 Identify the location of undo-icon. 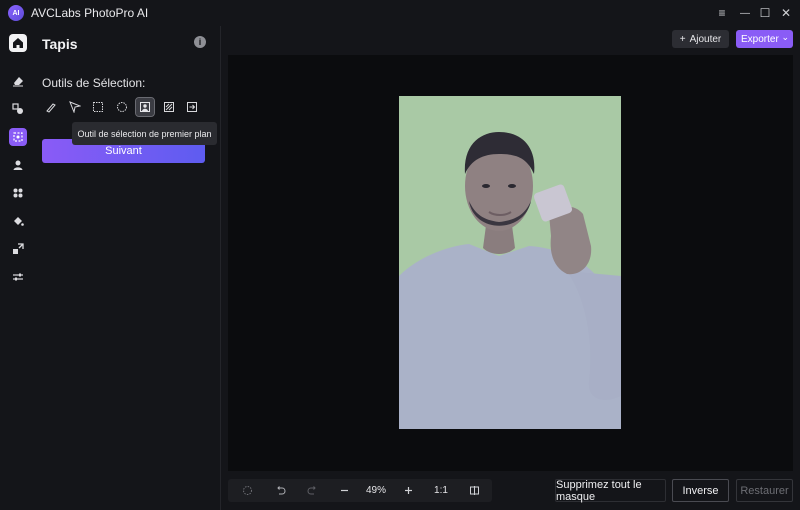
(280, 490).